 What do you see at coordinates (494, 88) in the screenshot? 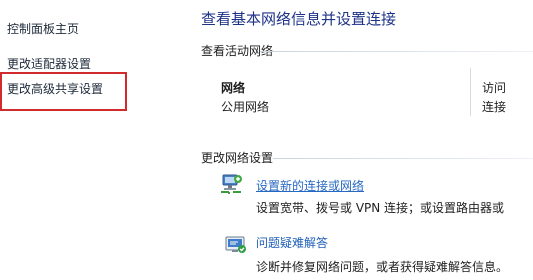
I see `access-type-label: 访问` at bounding box center [494, 88].